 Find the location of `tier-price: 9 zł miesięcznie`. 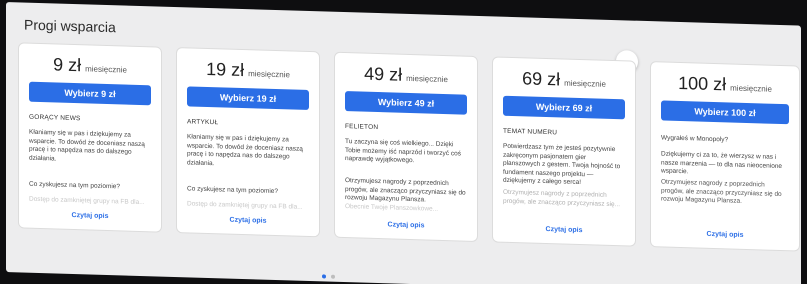

tier-price: 9 zł miesięcznie is located at coordinates (90, 65).